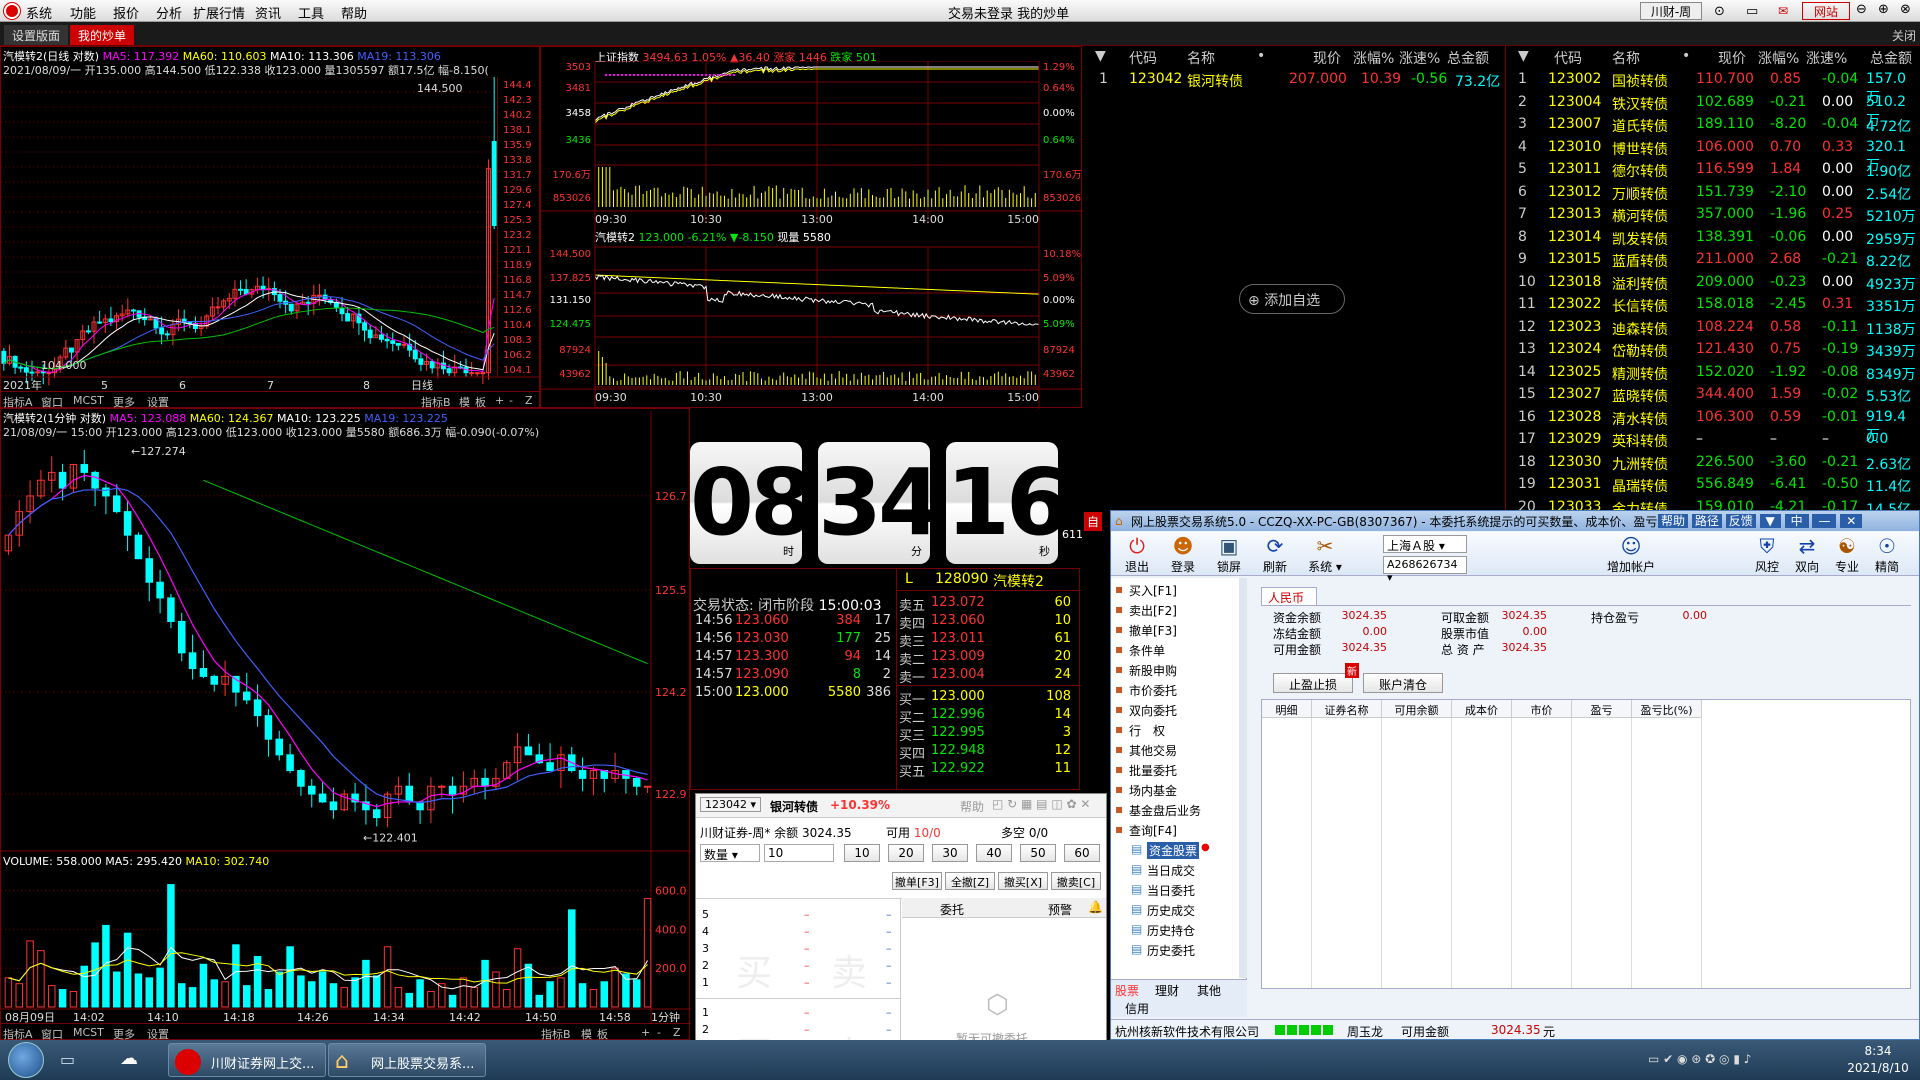  I want to click on menu-function: 功能, so click(83, 12).